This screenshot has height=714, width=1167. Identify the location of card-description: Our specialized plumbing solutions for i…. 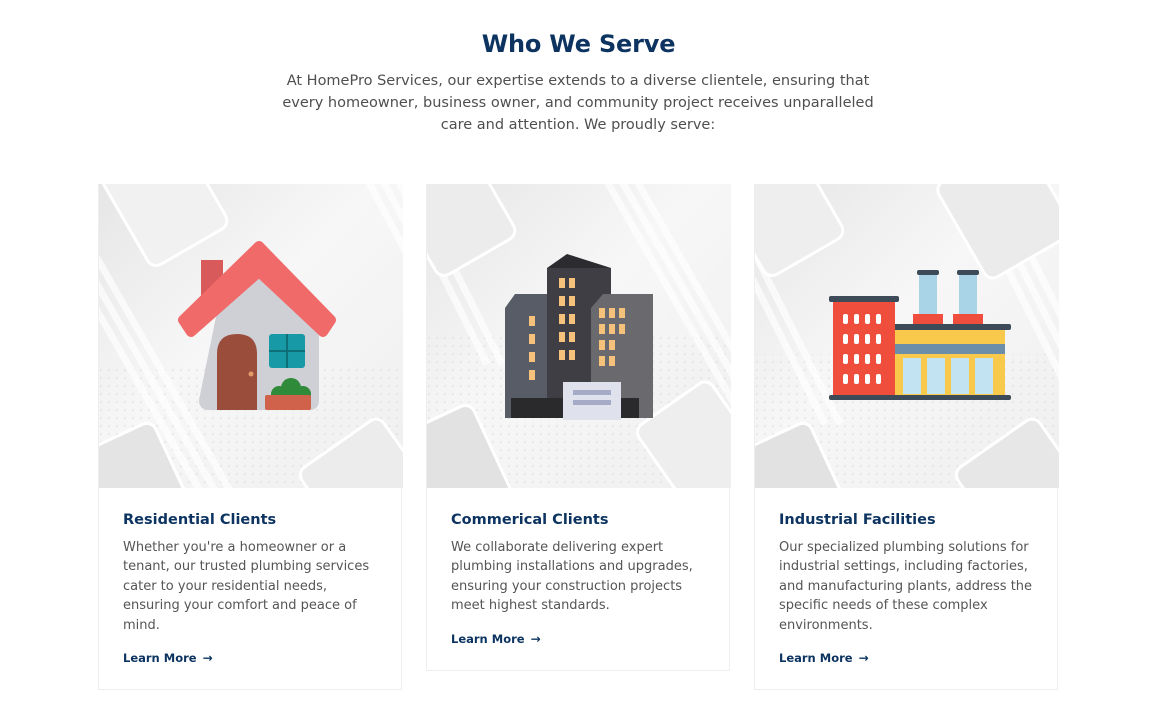
(906, 586).